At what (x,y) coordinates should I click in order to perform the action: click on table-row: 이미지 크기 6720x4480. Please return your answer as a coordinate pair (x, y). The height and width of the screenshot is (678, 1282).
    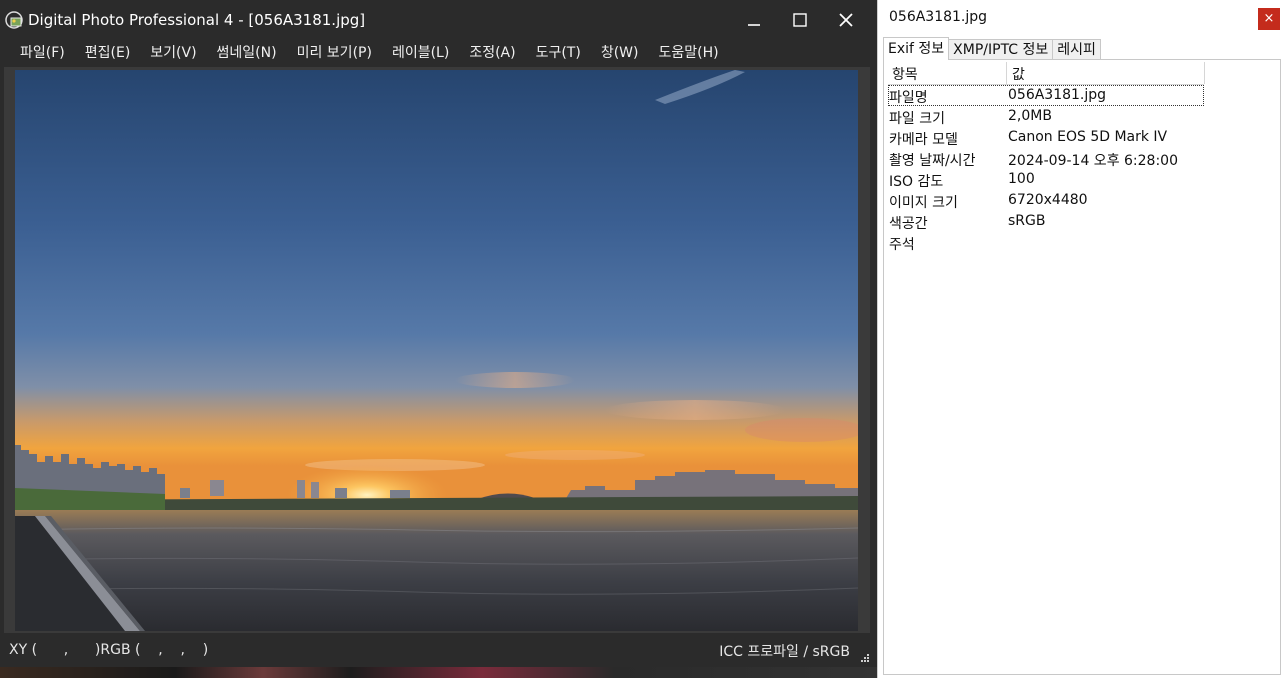
    Looking at the image, I should click on (1046, 200).